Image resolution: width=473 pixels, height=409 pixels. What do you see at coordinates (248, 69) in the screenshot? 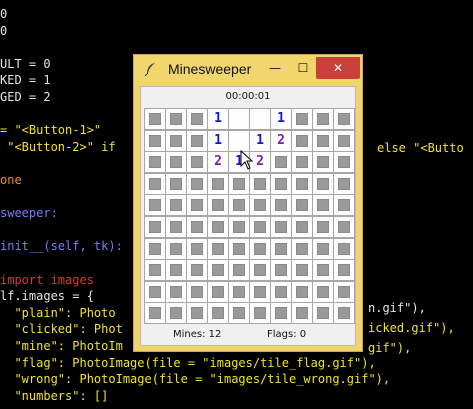
I see `title-bar: Minesweeper — ☐ ✕` at bounding box center [248, 69].